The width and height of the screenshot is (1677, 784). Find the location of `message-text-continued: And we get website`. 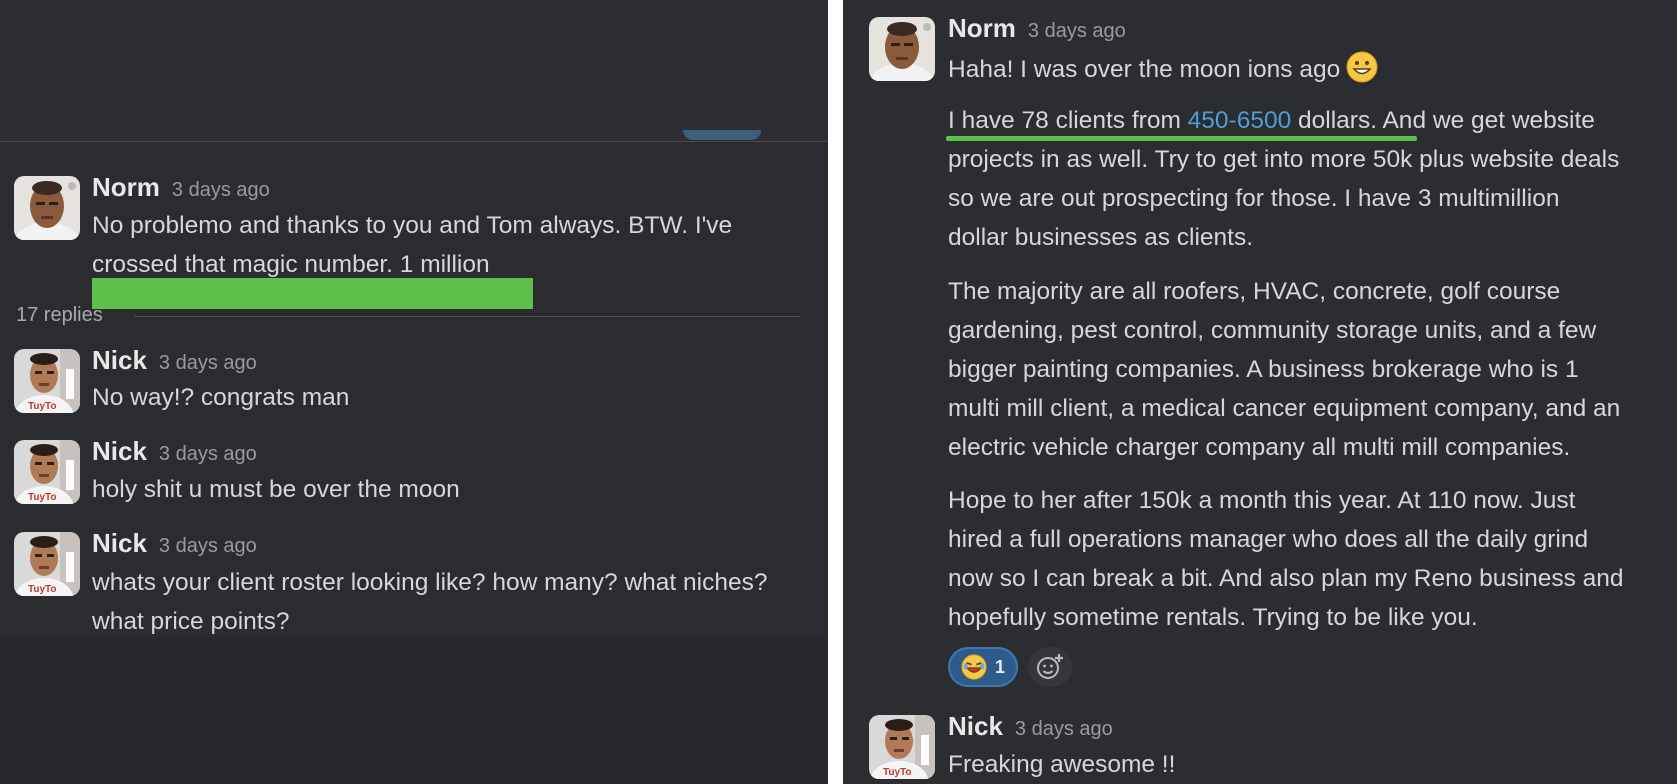

message-text-continued: And we get website is located at coordinates (1486, 120).